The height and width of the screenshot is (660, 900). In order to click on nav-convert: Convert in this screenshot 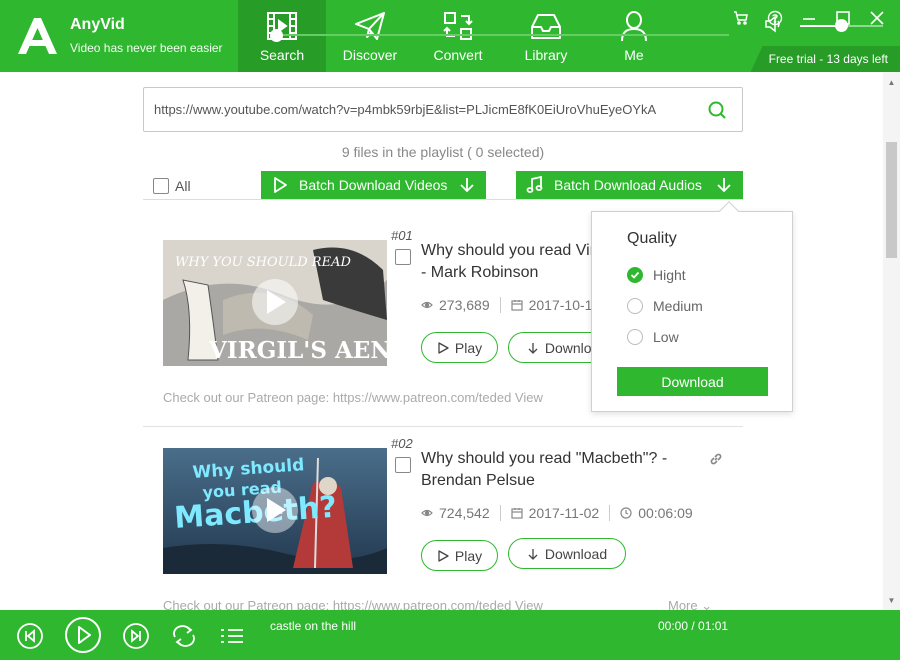, I will do `click(458, 36)`.